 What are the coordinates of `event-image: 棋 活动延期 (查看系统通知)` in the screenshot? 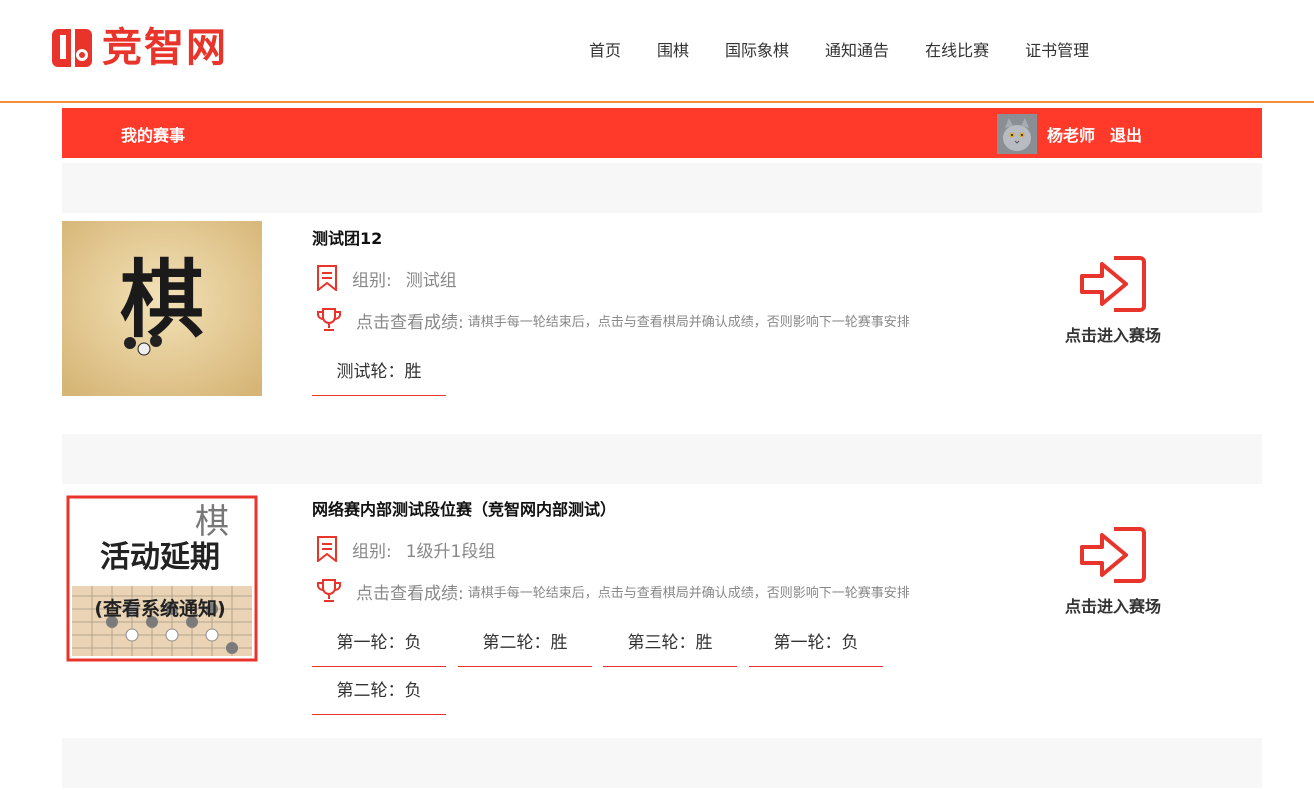 It's located at (162, 578).